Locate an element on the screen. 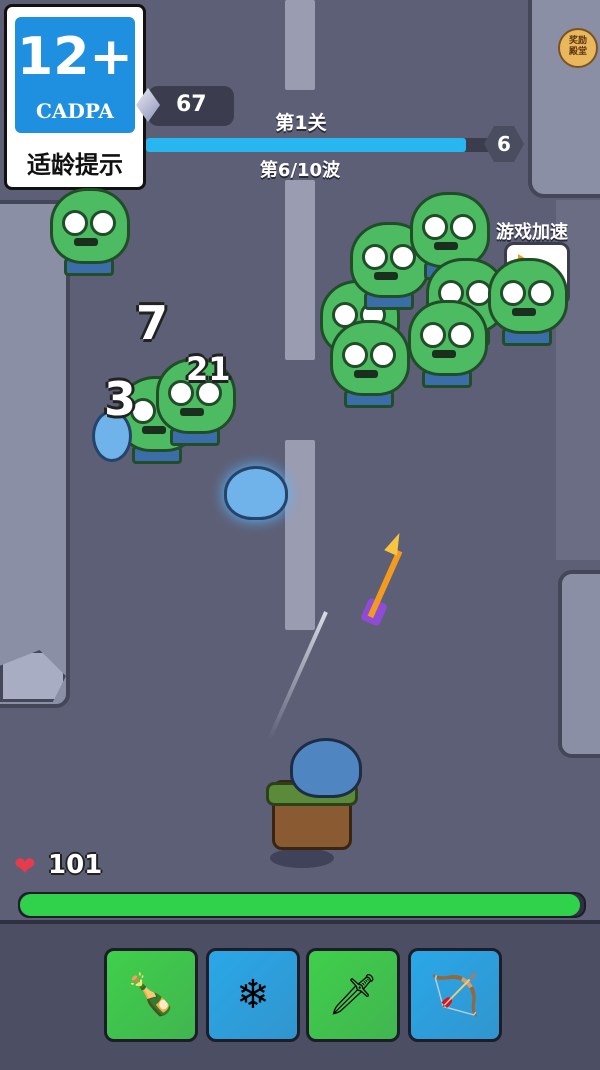 This screenshot has height=1070, width=600. skill-slot-molotov: 🍾 is located at coordinates (151, 995).